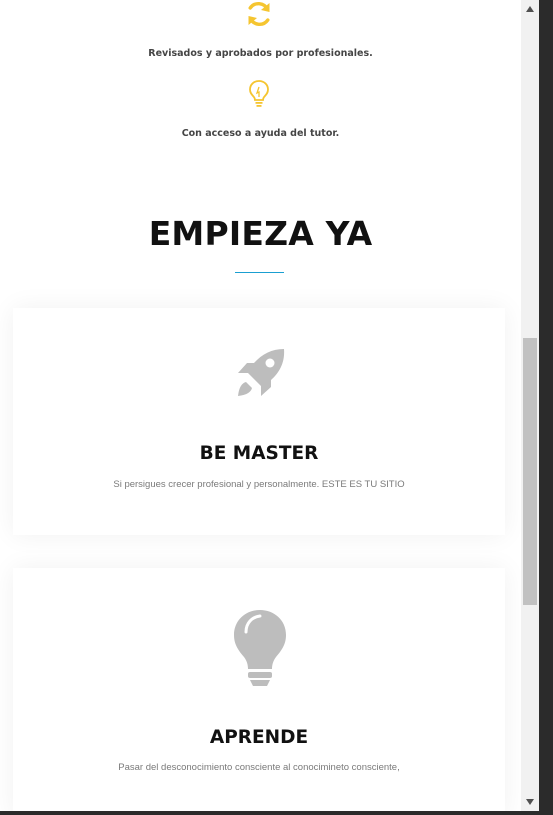  I want to click on scroll-thumb, so click(530, 471).